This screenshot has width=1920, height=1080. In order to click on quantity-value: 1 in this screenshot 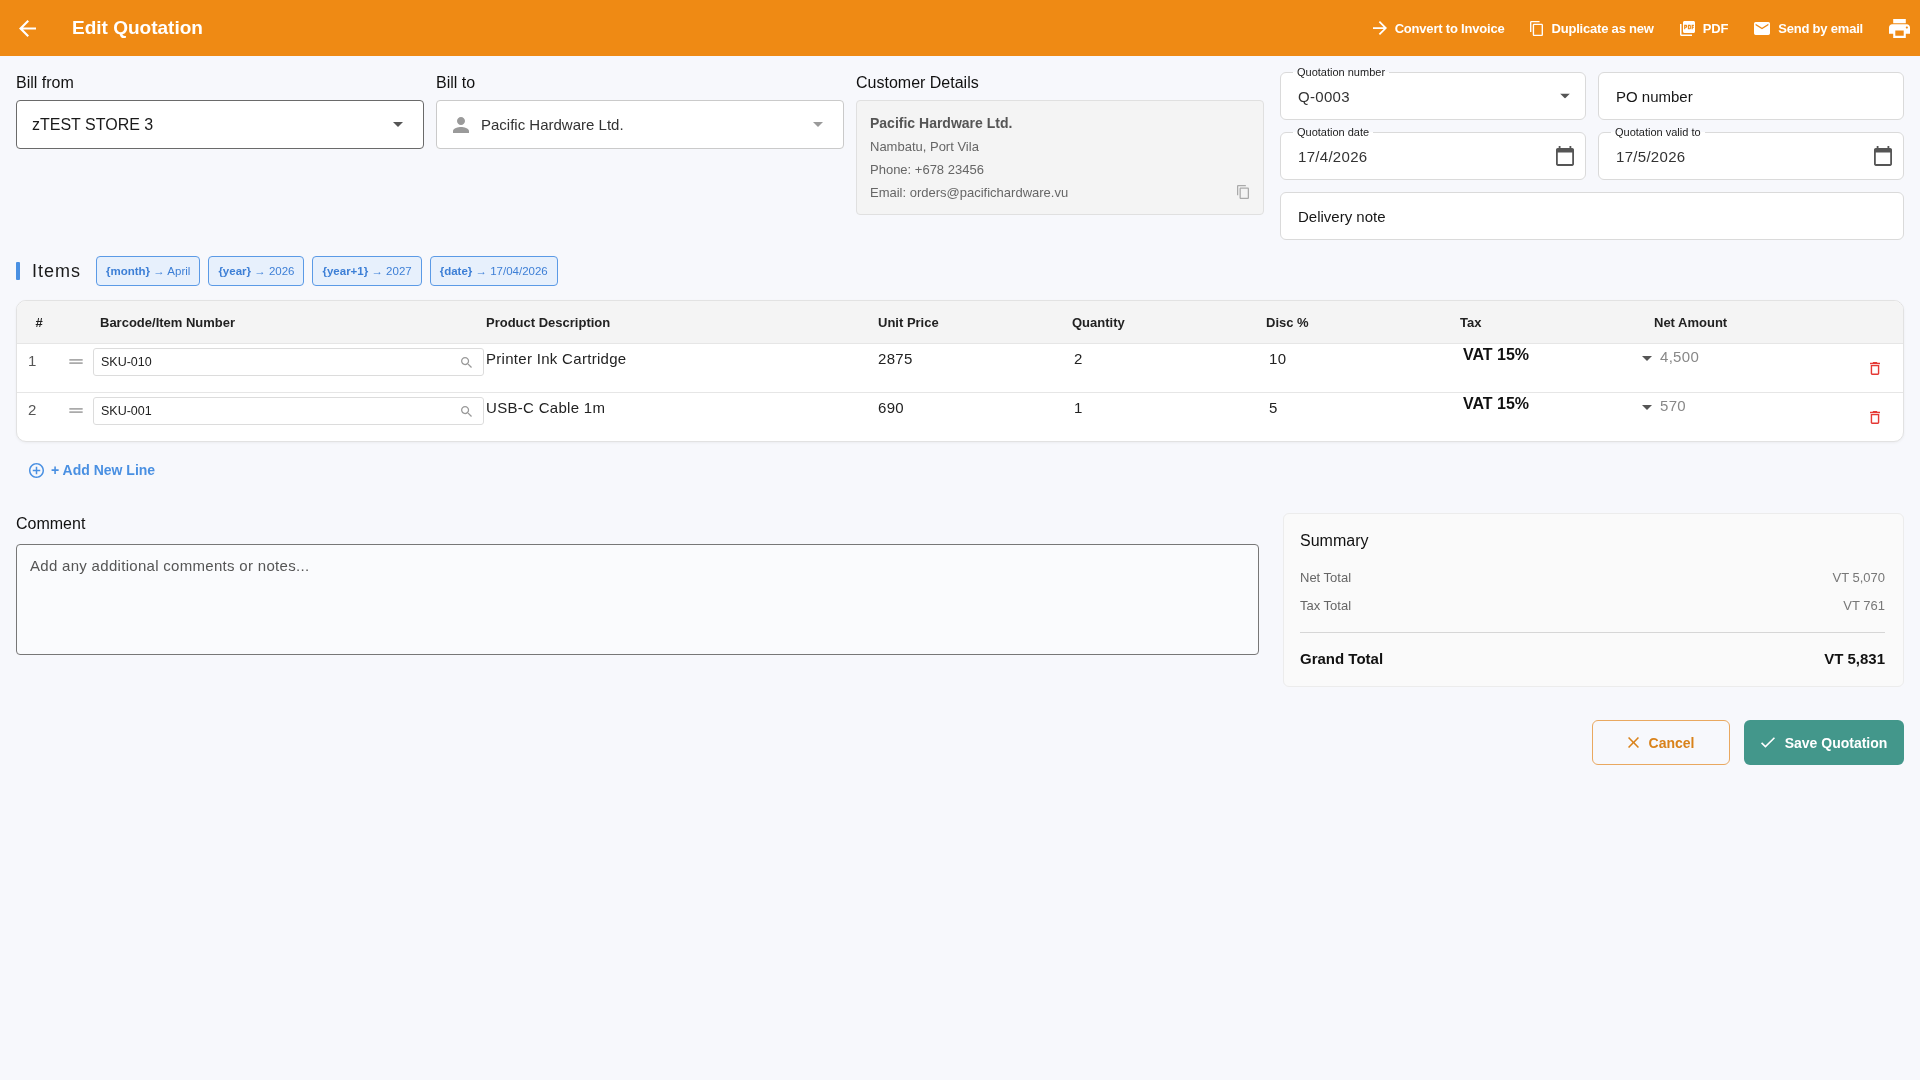, I will do `click(1078, 407)`.